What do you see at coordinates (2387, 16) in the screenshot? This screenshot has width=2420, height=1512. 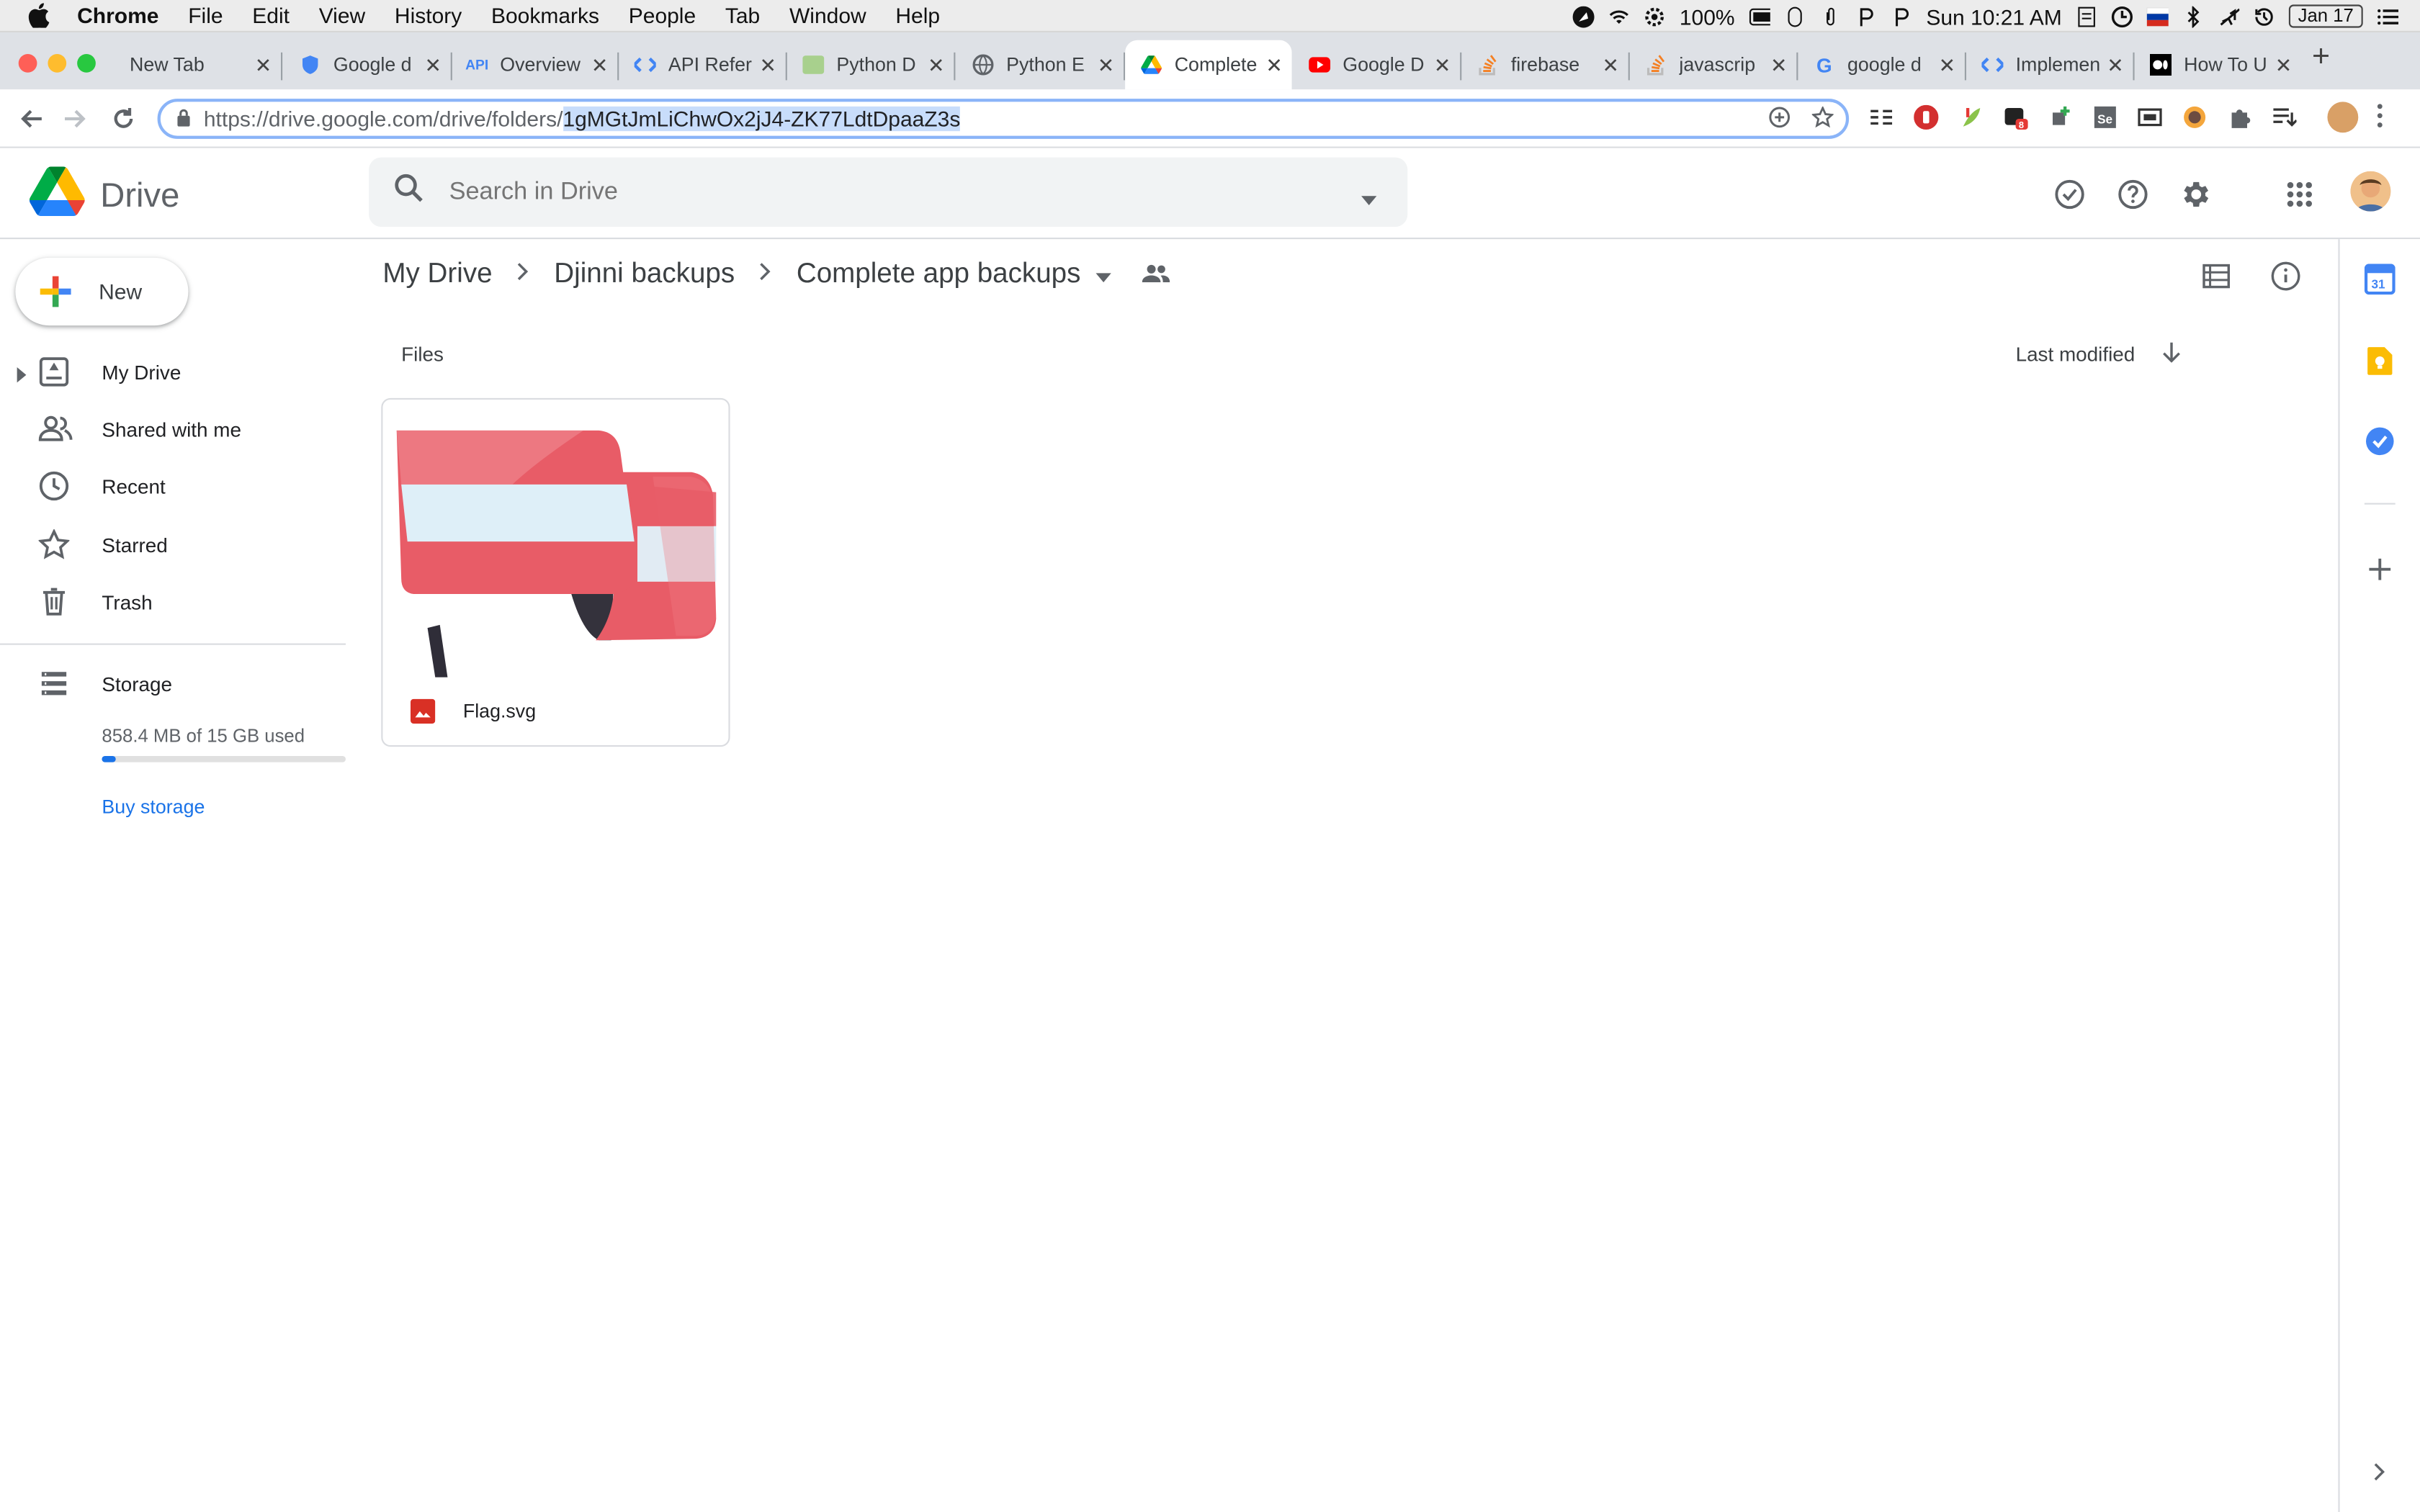 I see `notification-center-icon` at bounding box center [2387, 16].